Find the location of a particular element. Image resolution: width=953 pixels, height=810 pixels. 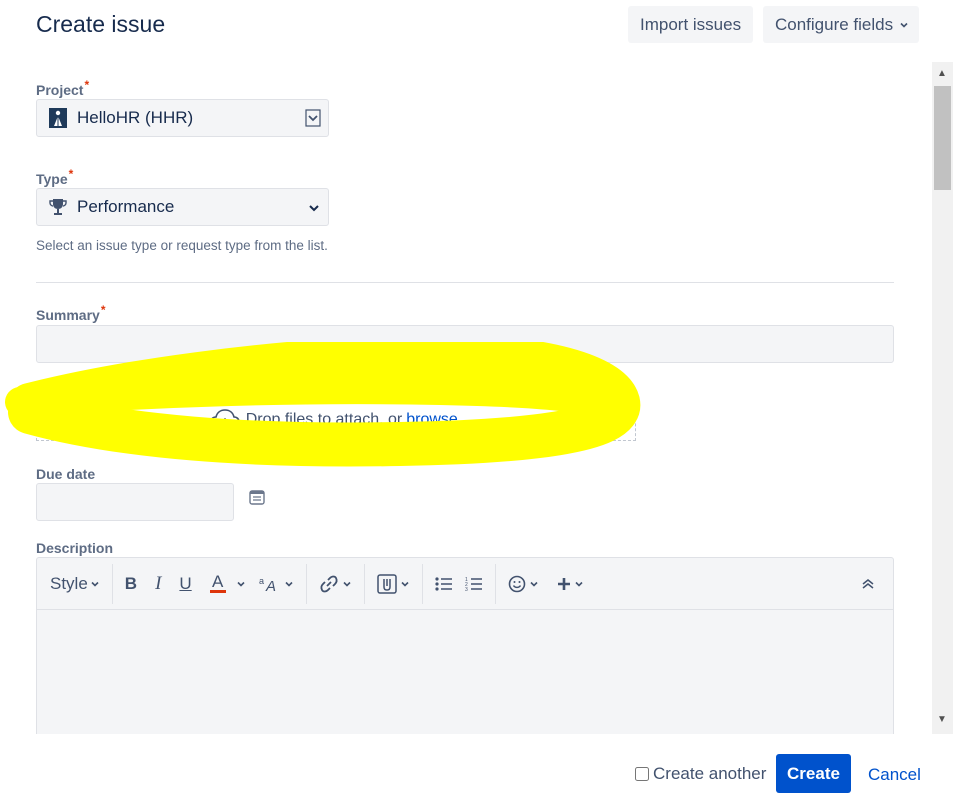

cloud-upload-icon is located at coordinates (224, 420).